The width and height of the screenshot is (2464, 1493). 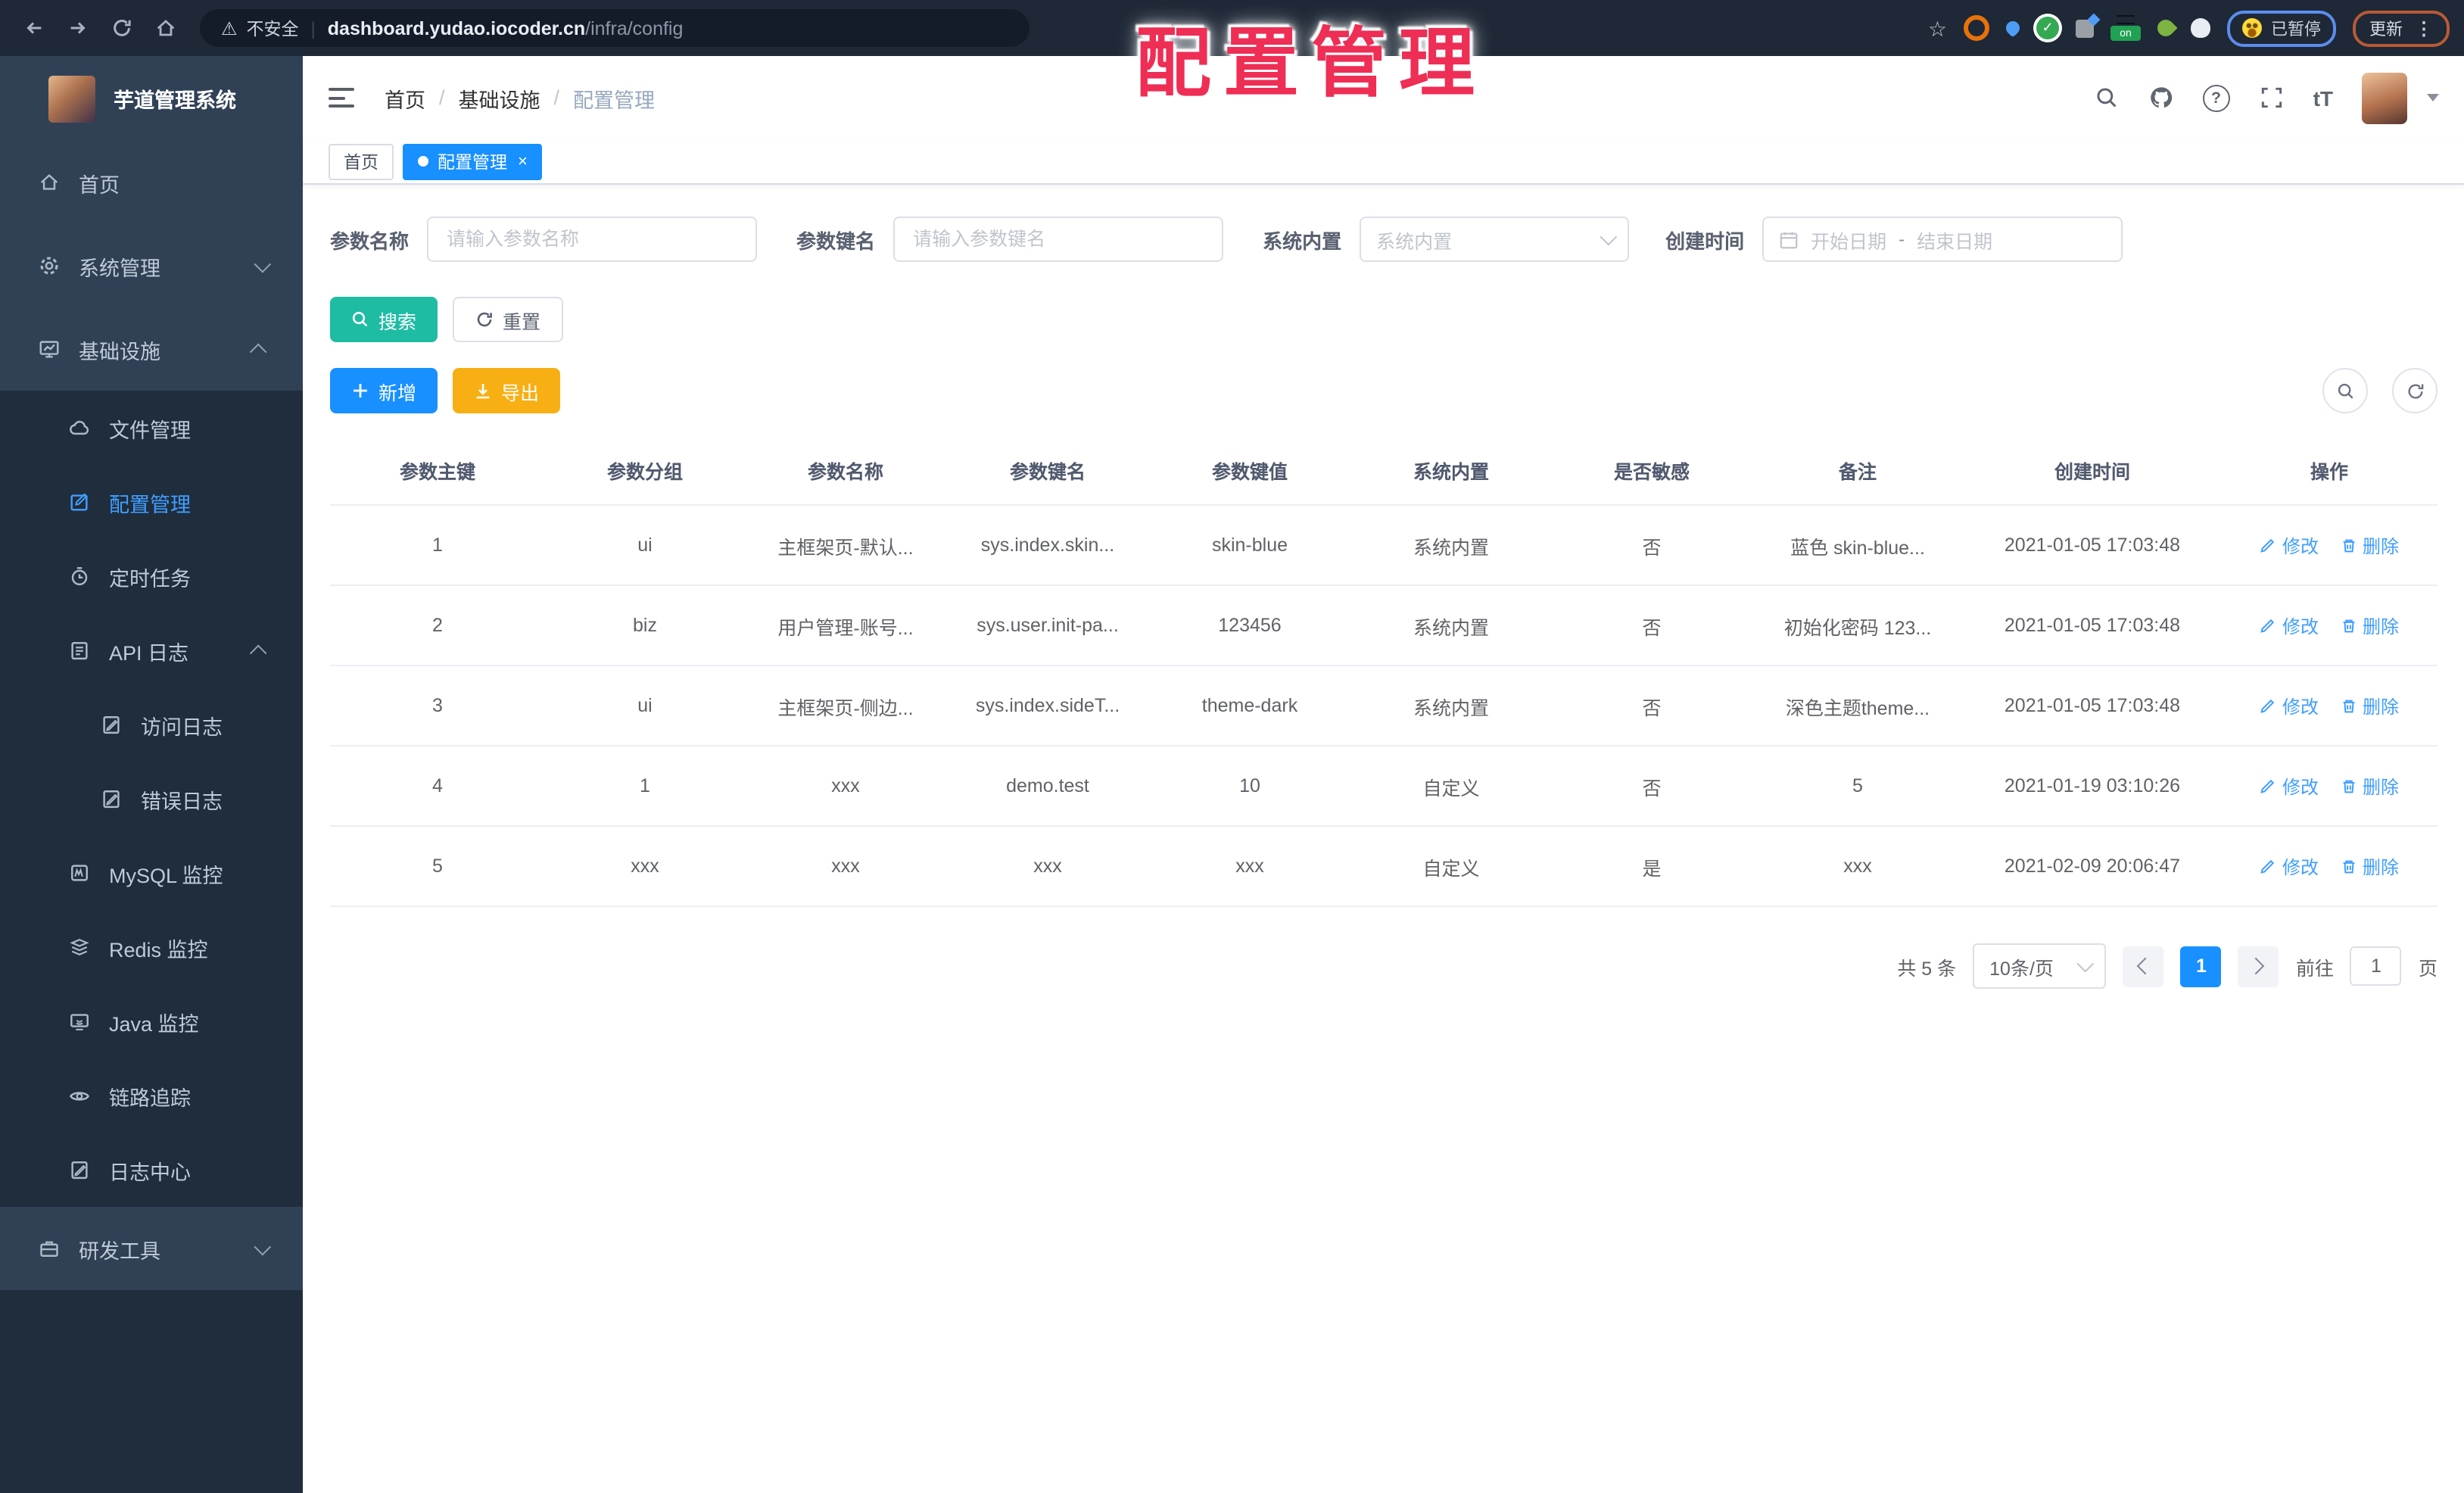 I want to click on breadcrumb-home: 首页, so click(x=405, y=98).